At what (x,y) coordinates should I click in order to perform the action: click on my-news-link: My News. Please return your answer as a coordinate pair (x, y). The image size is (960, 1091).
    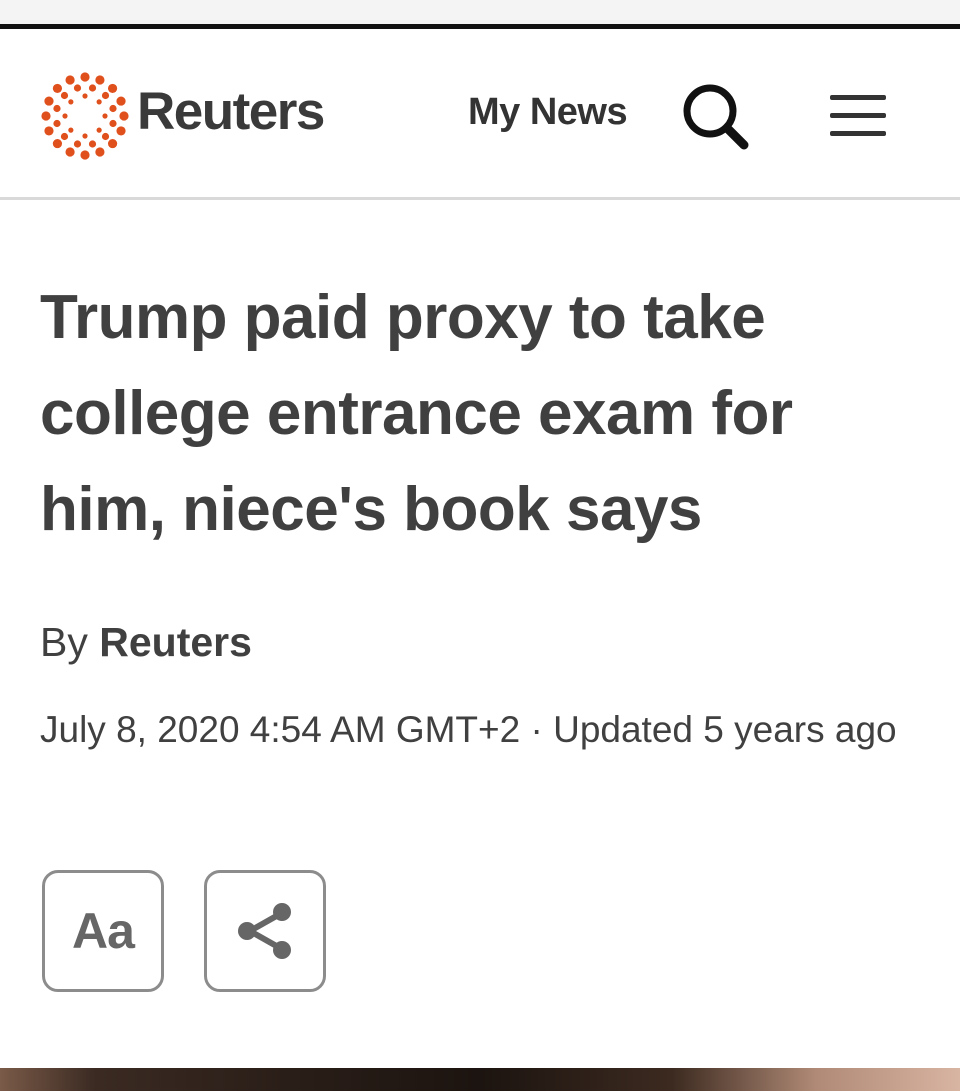
    Looking at the image, I should click on (548, 112).